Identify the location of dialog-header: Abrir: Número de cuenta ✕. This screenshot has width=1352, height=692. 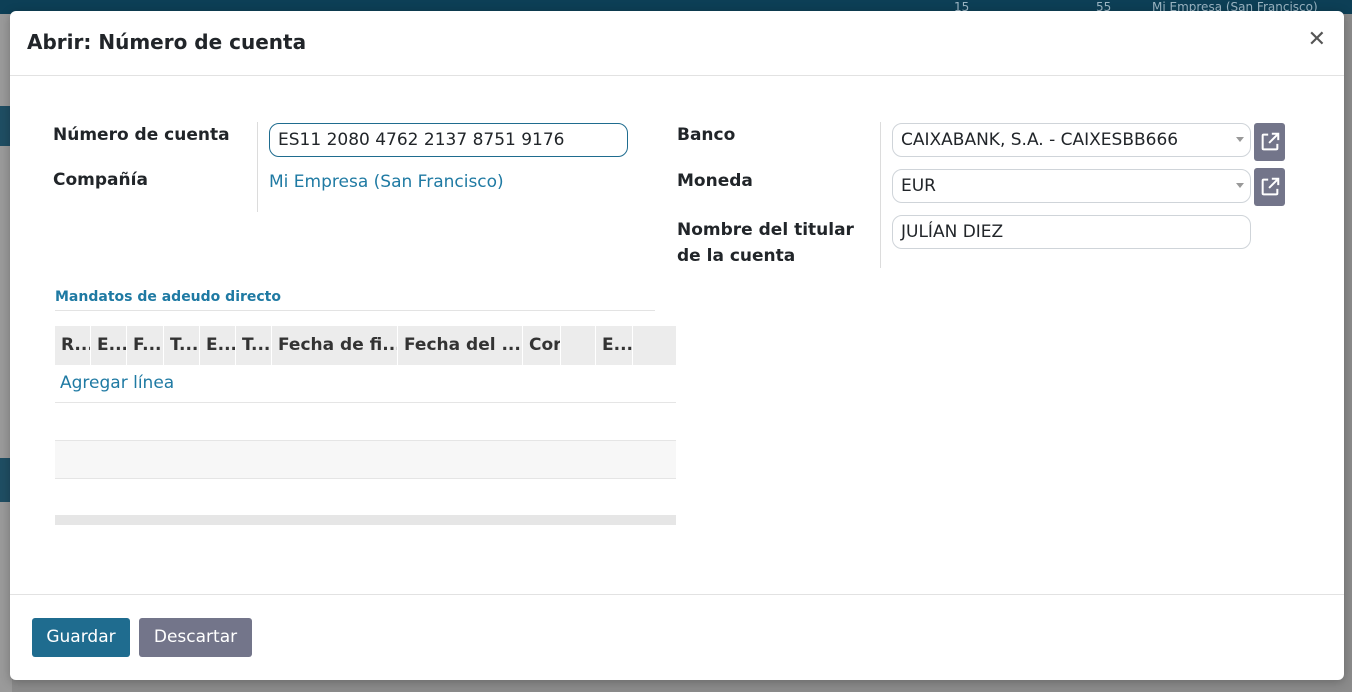
(677, 43).